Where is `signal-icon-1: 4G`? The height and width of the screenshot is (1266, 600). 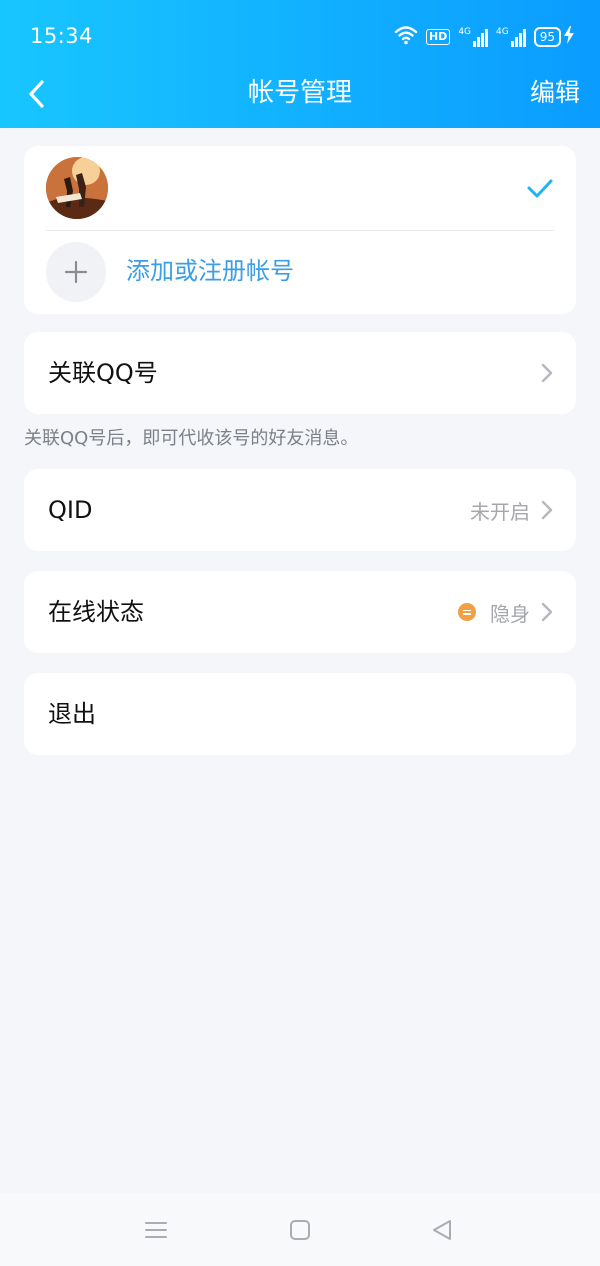 signal-icon-1: 4G is located at coordinates (473, 37).